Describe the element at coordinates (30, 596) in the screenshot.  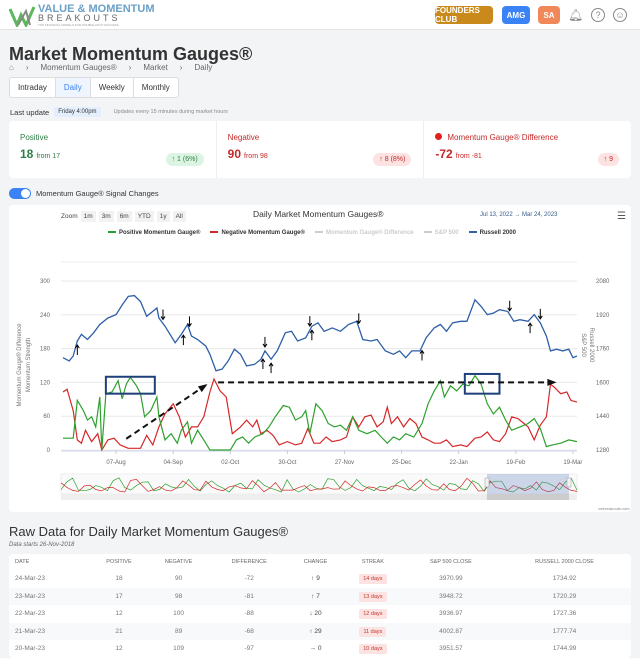
I see `cell-value: 23-Mar-23` at that location.